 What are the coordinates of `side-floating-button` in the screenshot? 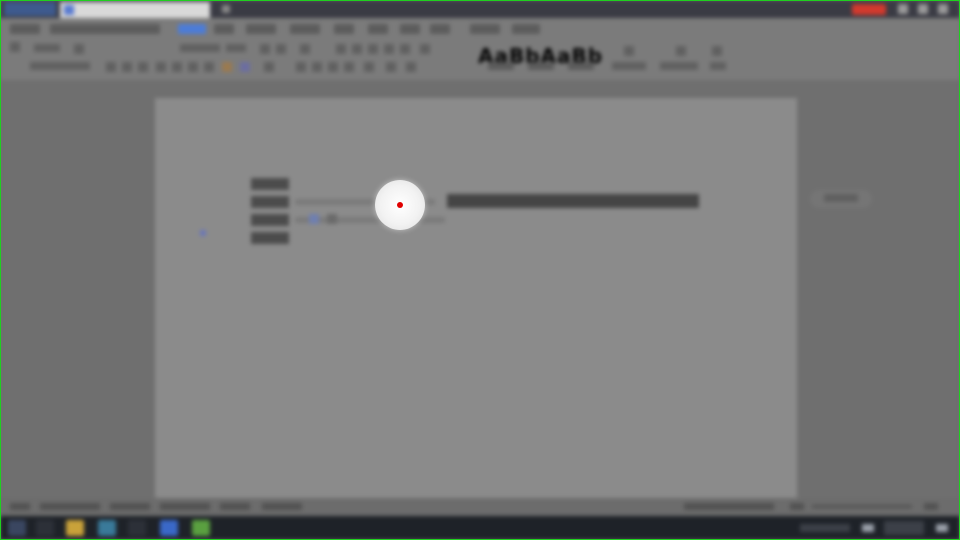 It's located at (841, 199).